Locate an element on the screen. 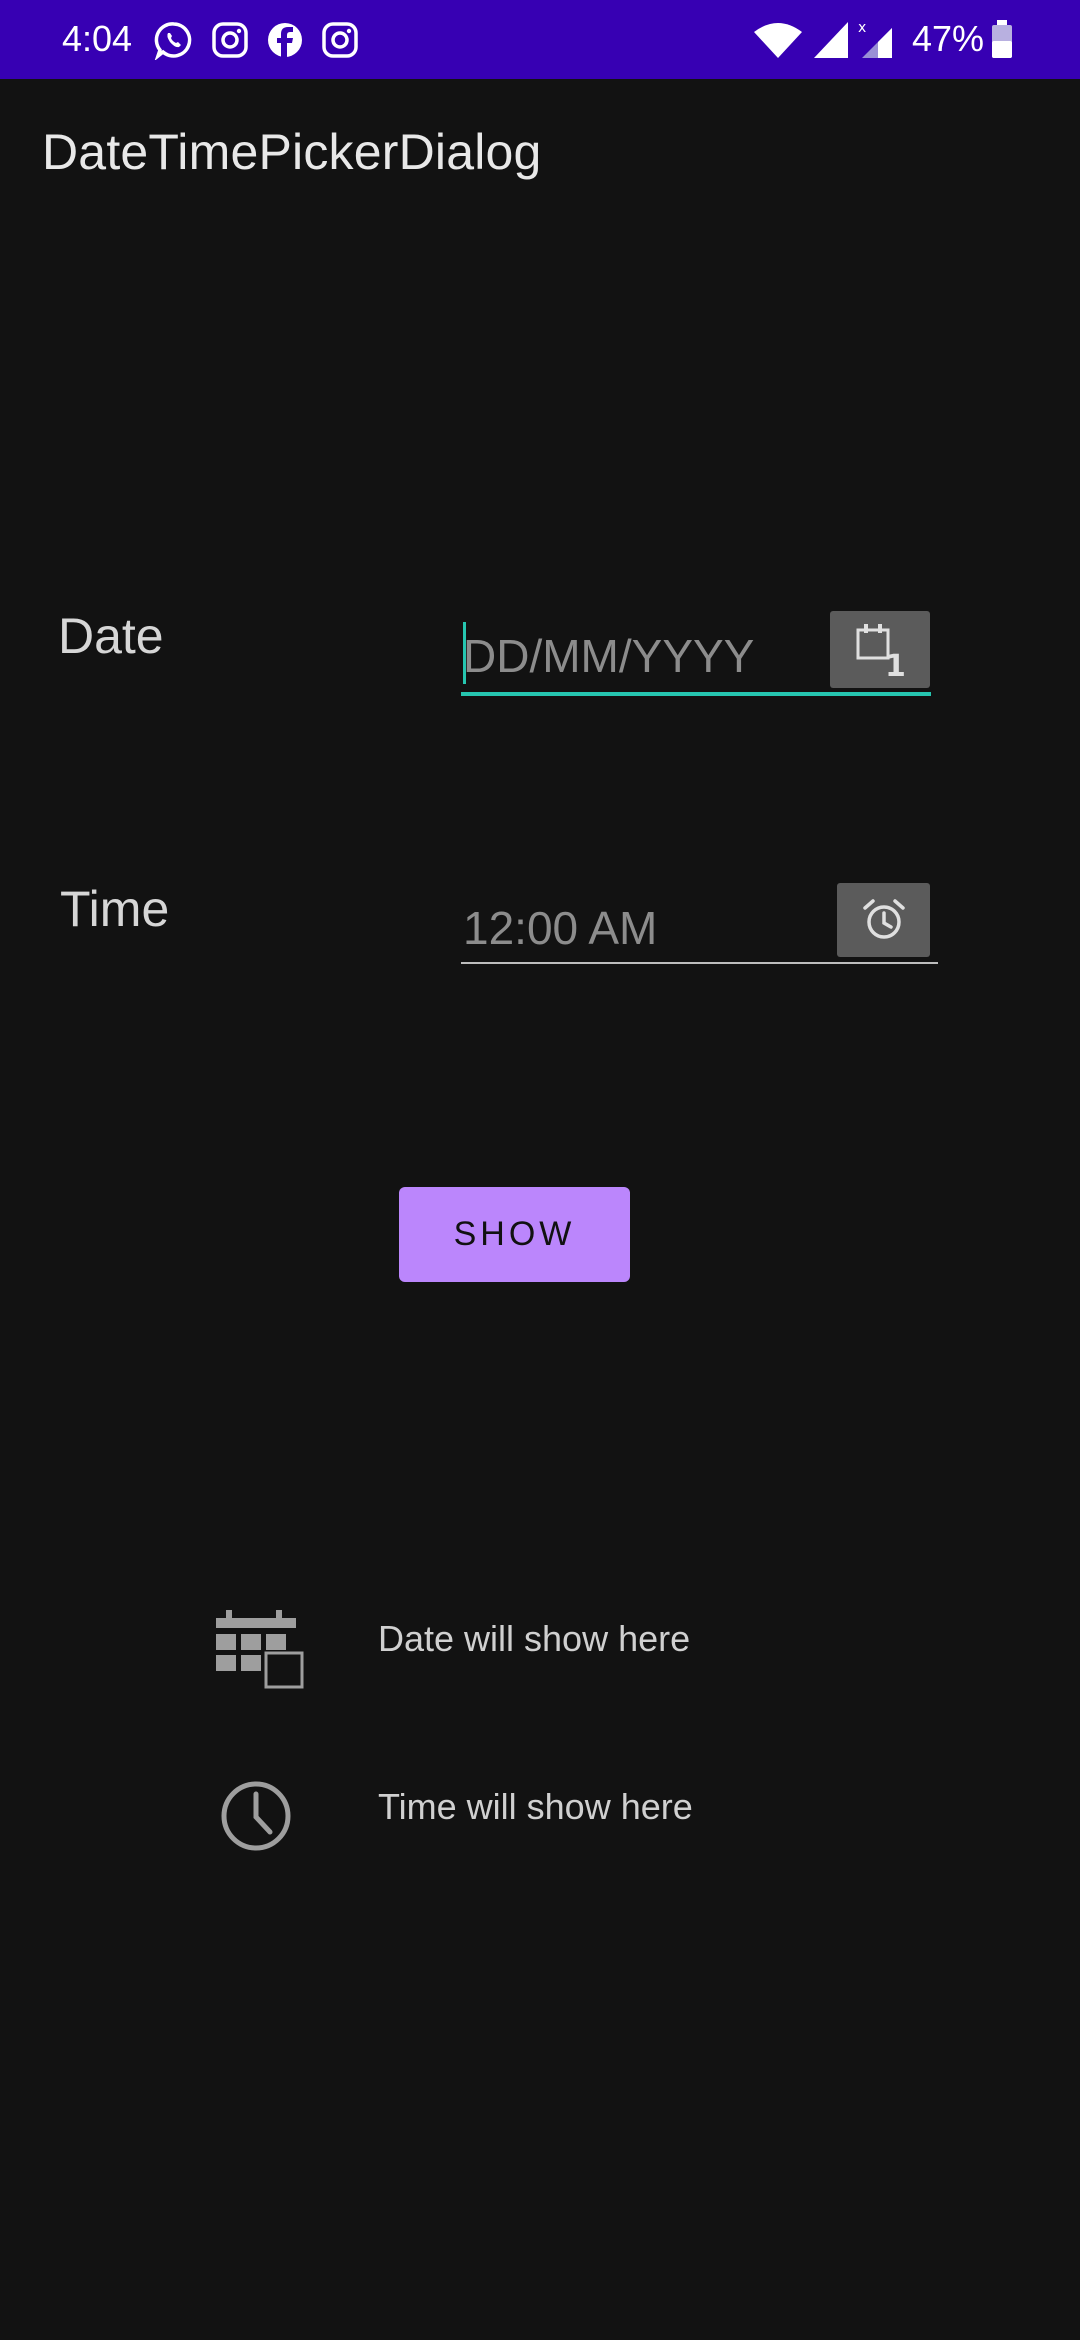 Image resolution: width=1080 pixels, height=2340 pixels. date-picker-button: 1 is located at coordinates (880, 649).